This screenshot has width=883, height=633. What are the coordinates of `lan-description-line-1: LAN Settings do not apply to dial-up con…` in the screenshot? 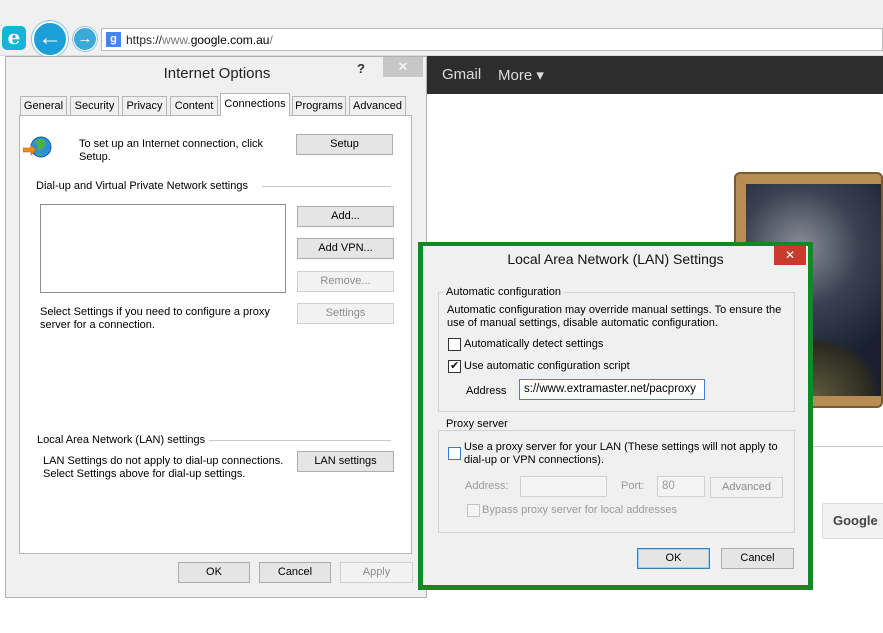 It's located at (163, 461).